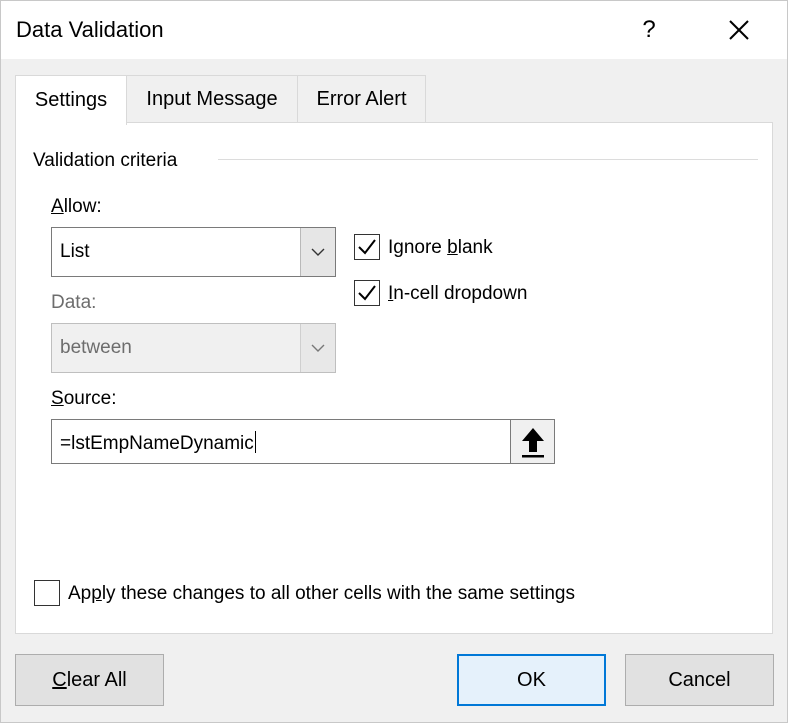 The height and width of the screenshot is (723, 788). I want to click on cancel-button: Cancel, so click(699, 680).